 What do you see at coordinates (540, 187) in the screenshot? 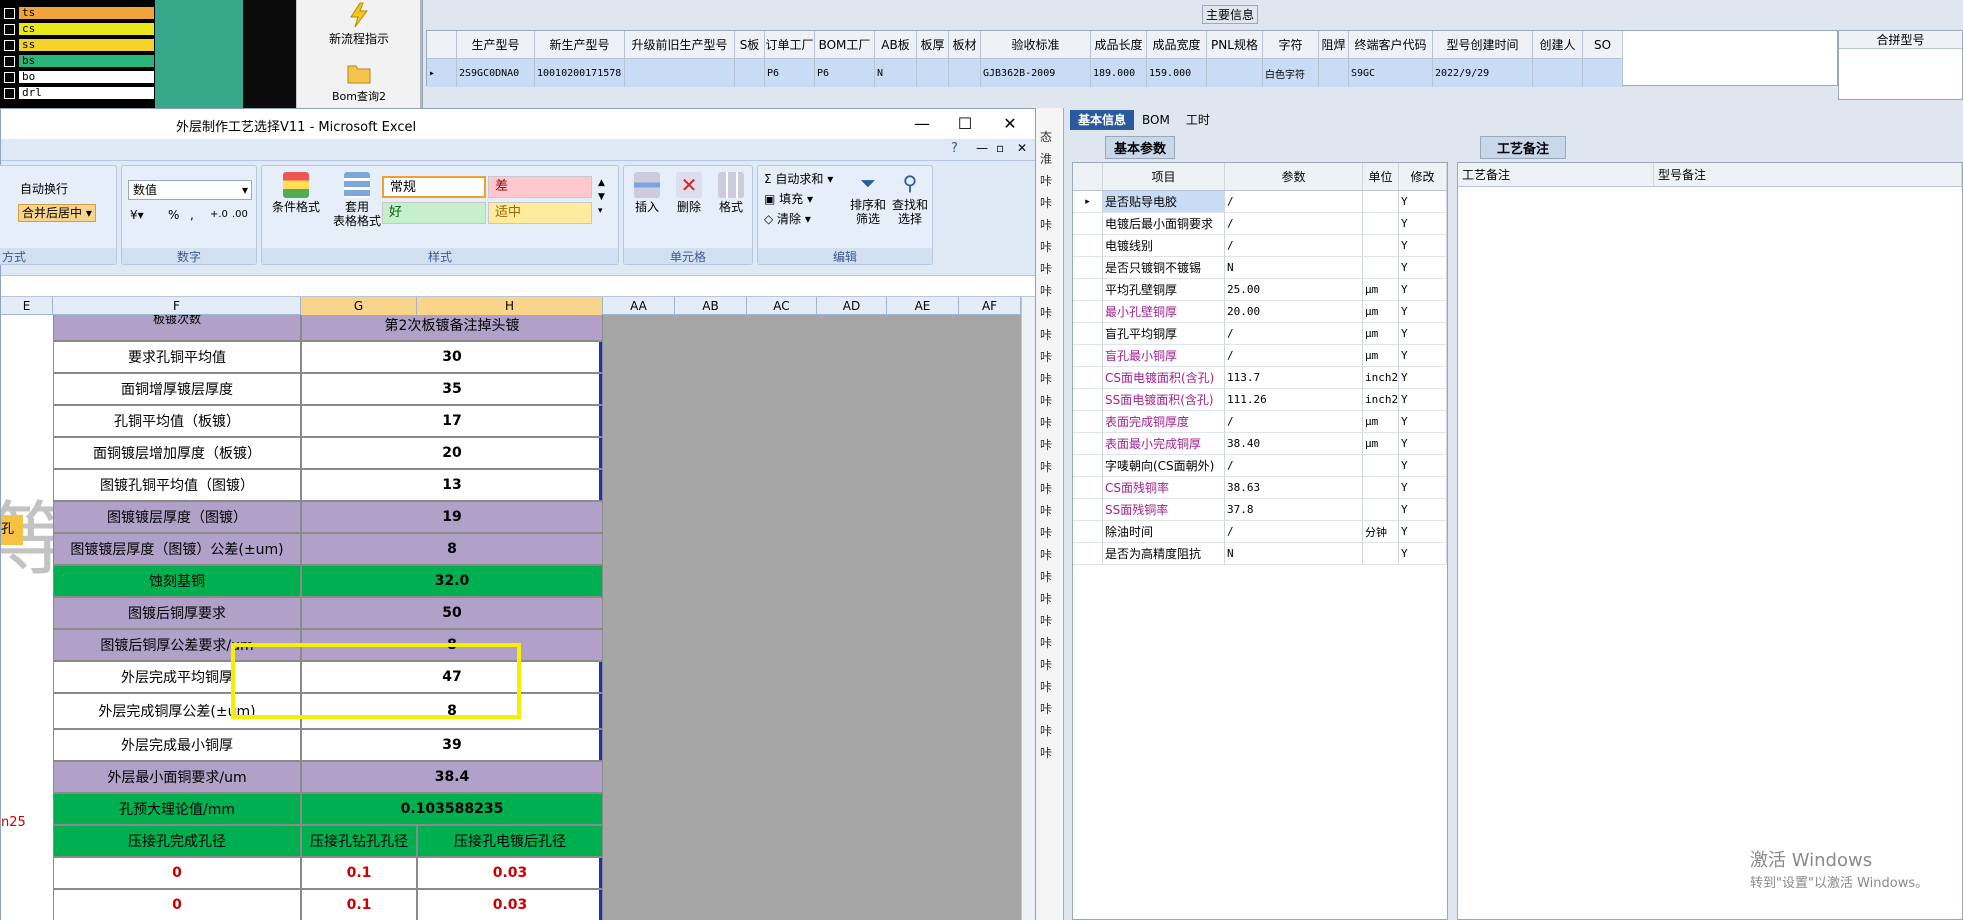
I see `style-bad: 差` at bounding box center [540, 187].